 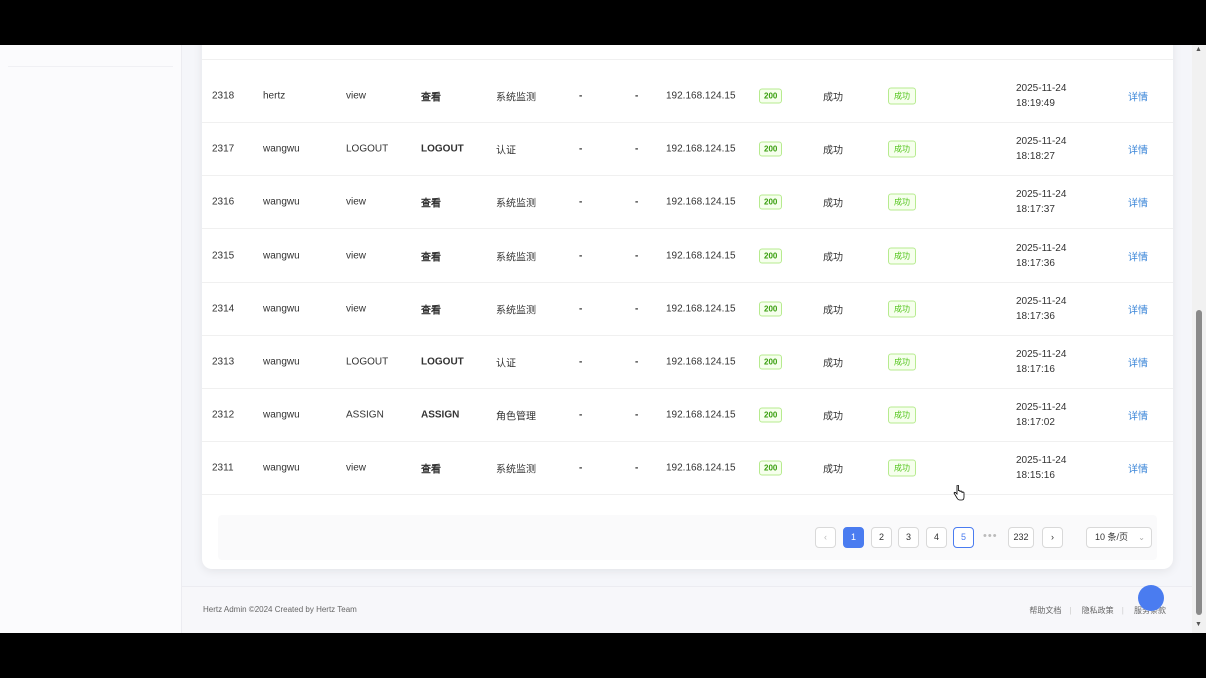 I want to click on page-ellipsis: •••, so click(x=990, y=536).